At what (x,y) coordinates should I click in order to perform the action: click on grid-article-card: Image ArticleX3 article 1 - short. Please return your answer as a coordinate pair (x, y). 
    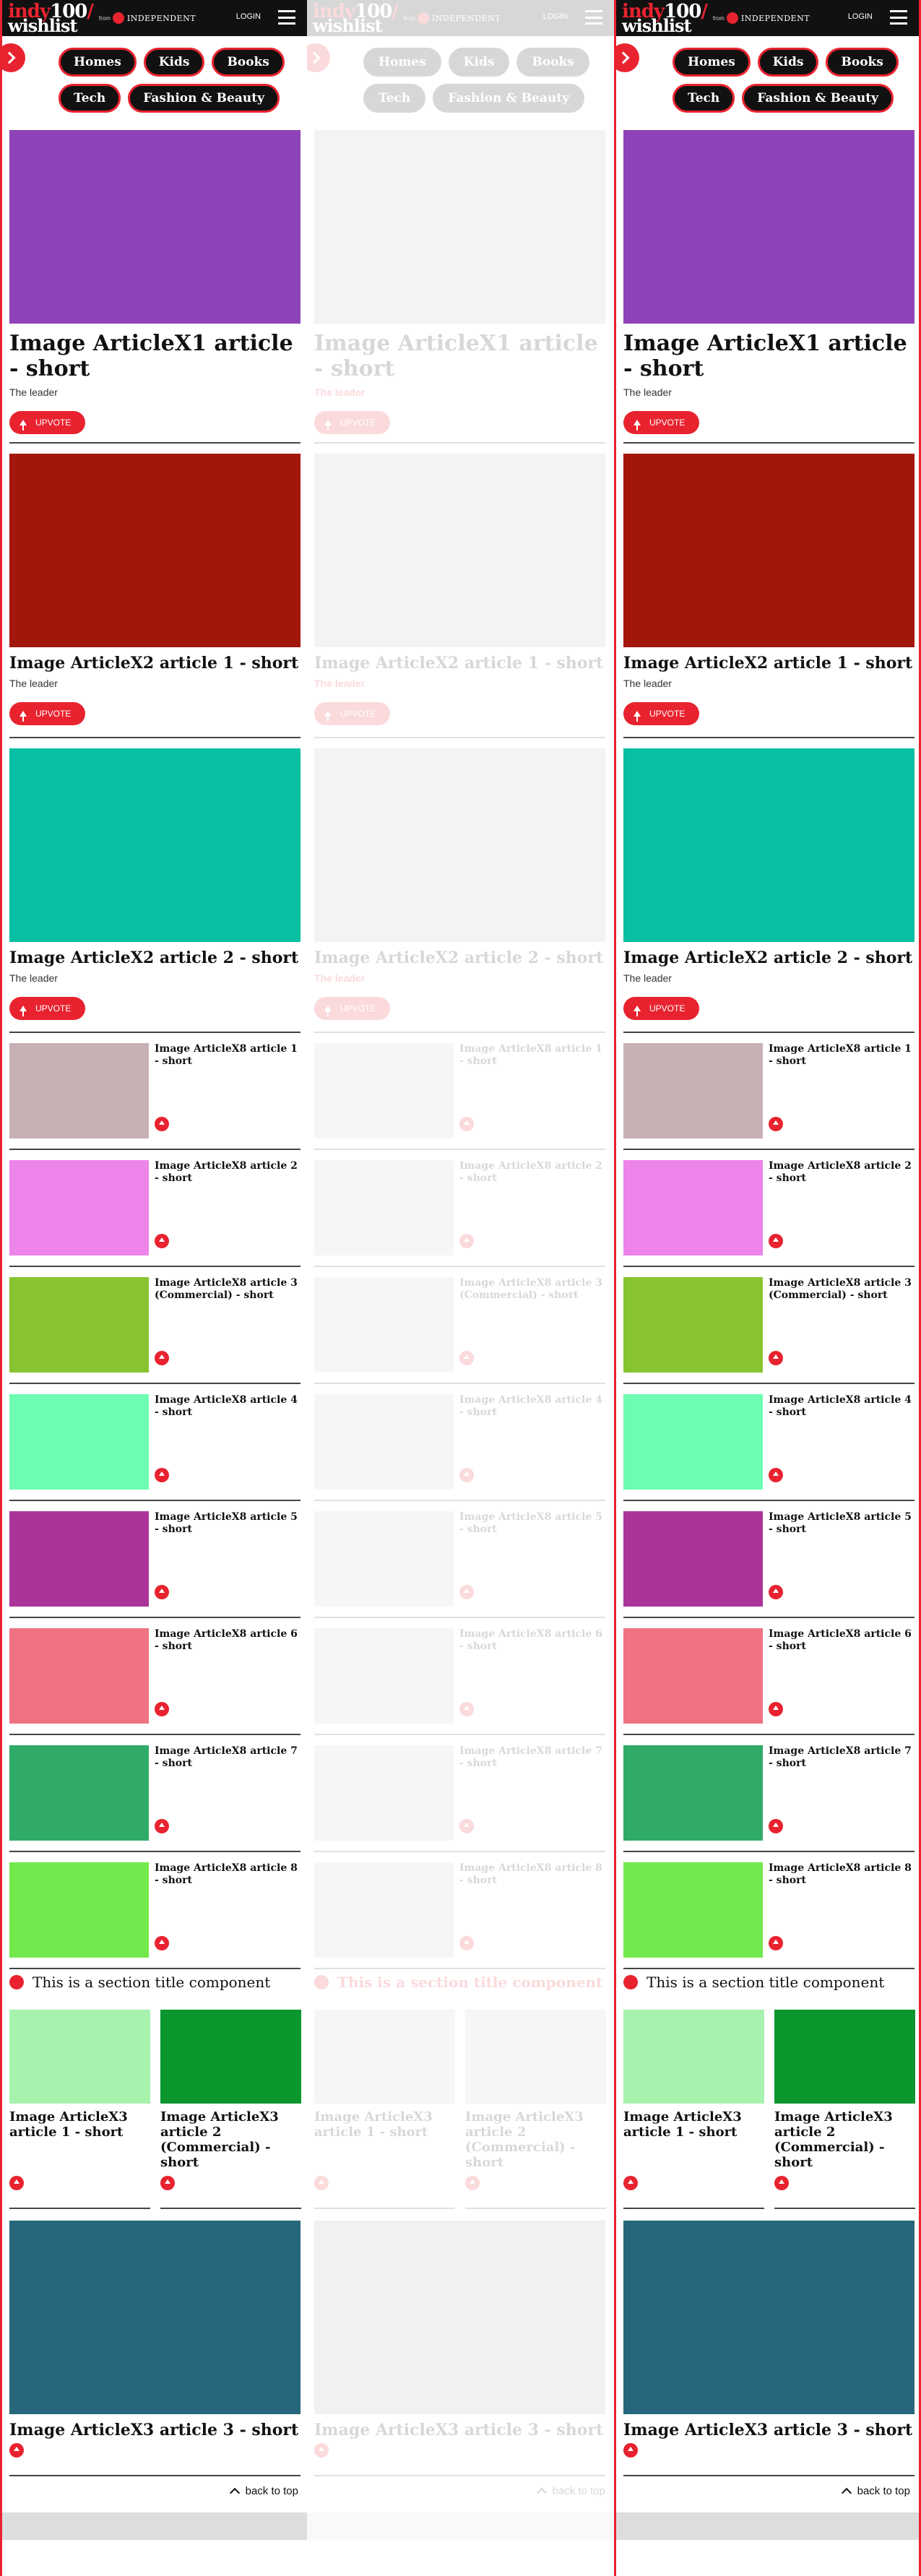
    Looking at the image, I should click on (79, 2075).